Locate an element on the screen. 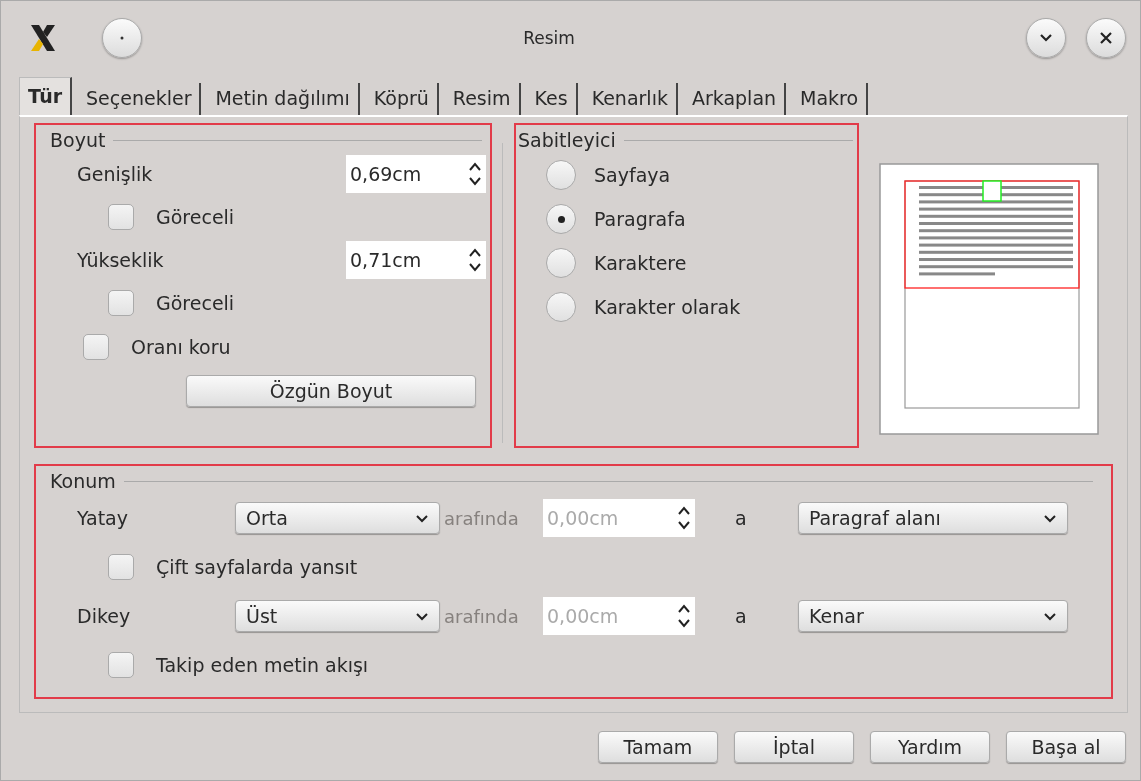 The width and height of the screenshot is (1141, 781). window-menu-button is located at coordinates (122, 38).